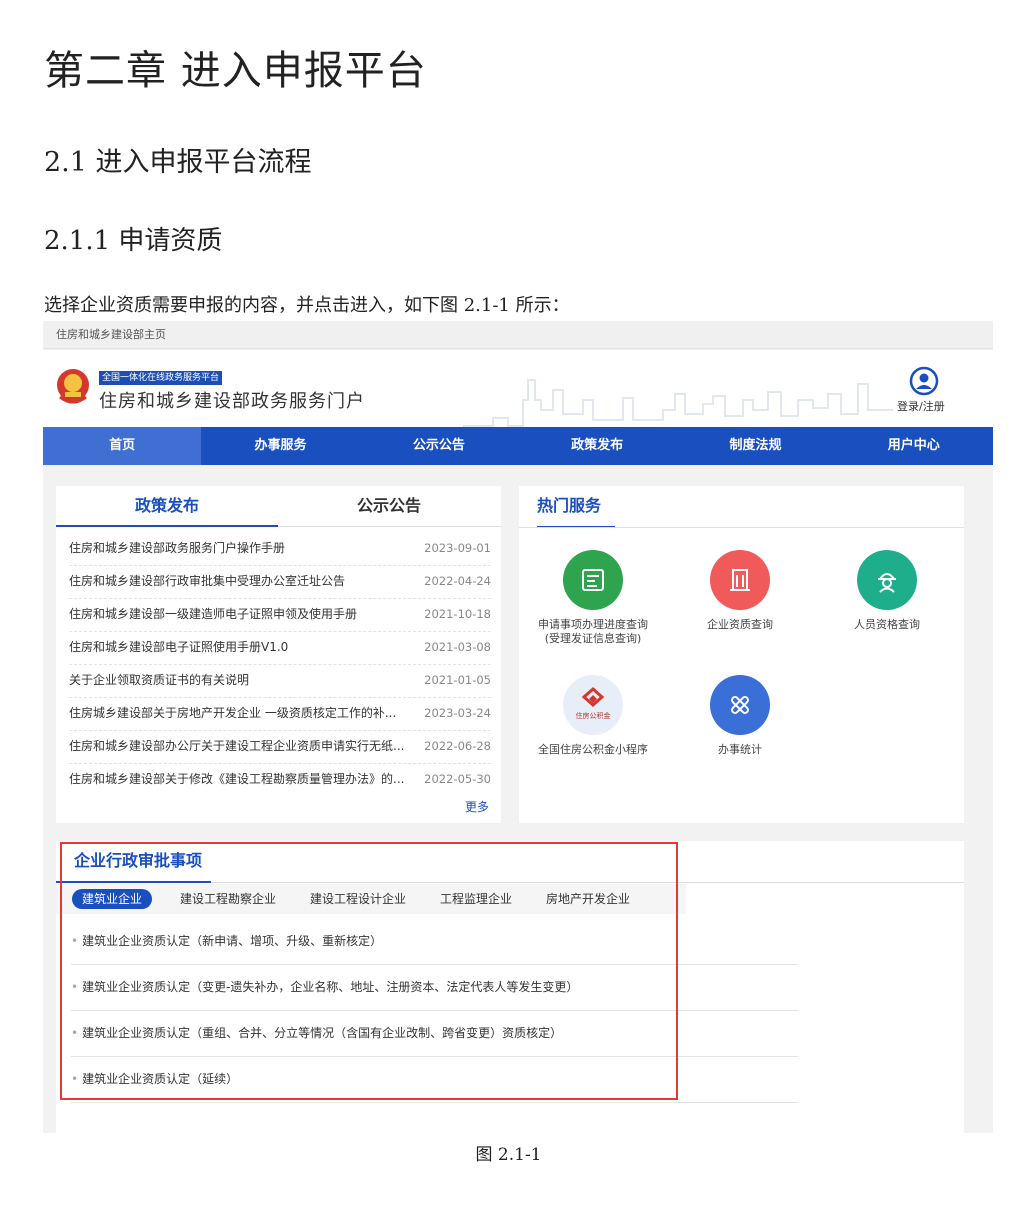  Describe the element at coordinates (887, 624) in the screenshot. I see `service-label: 人员资格查询` at that location.